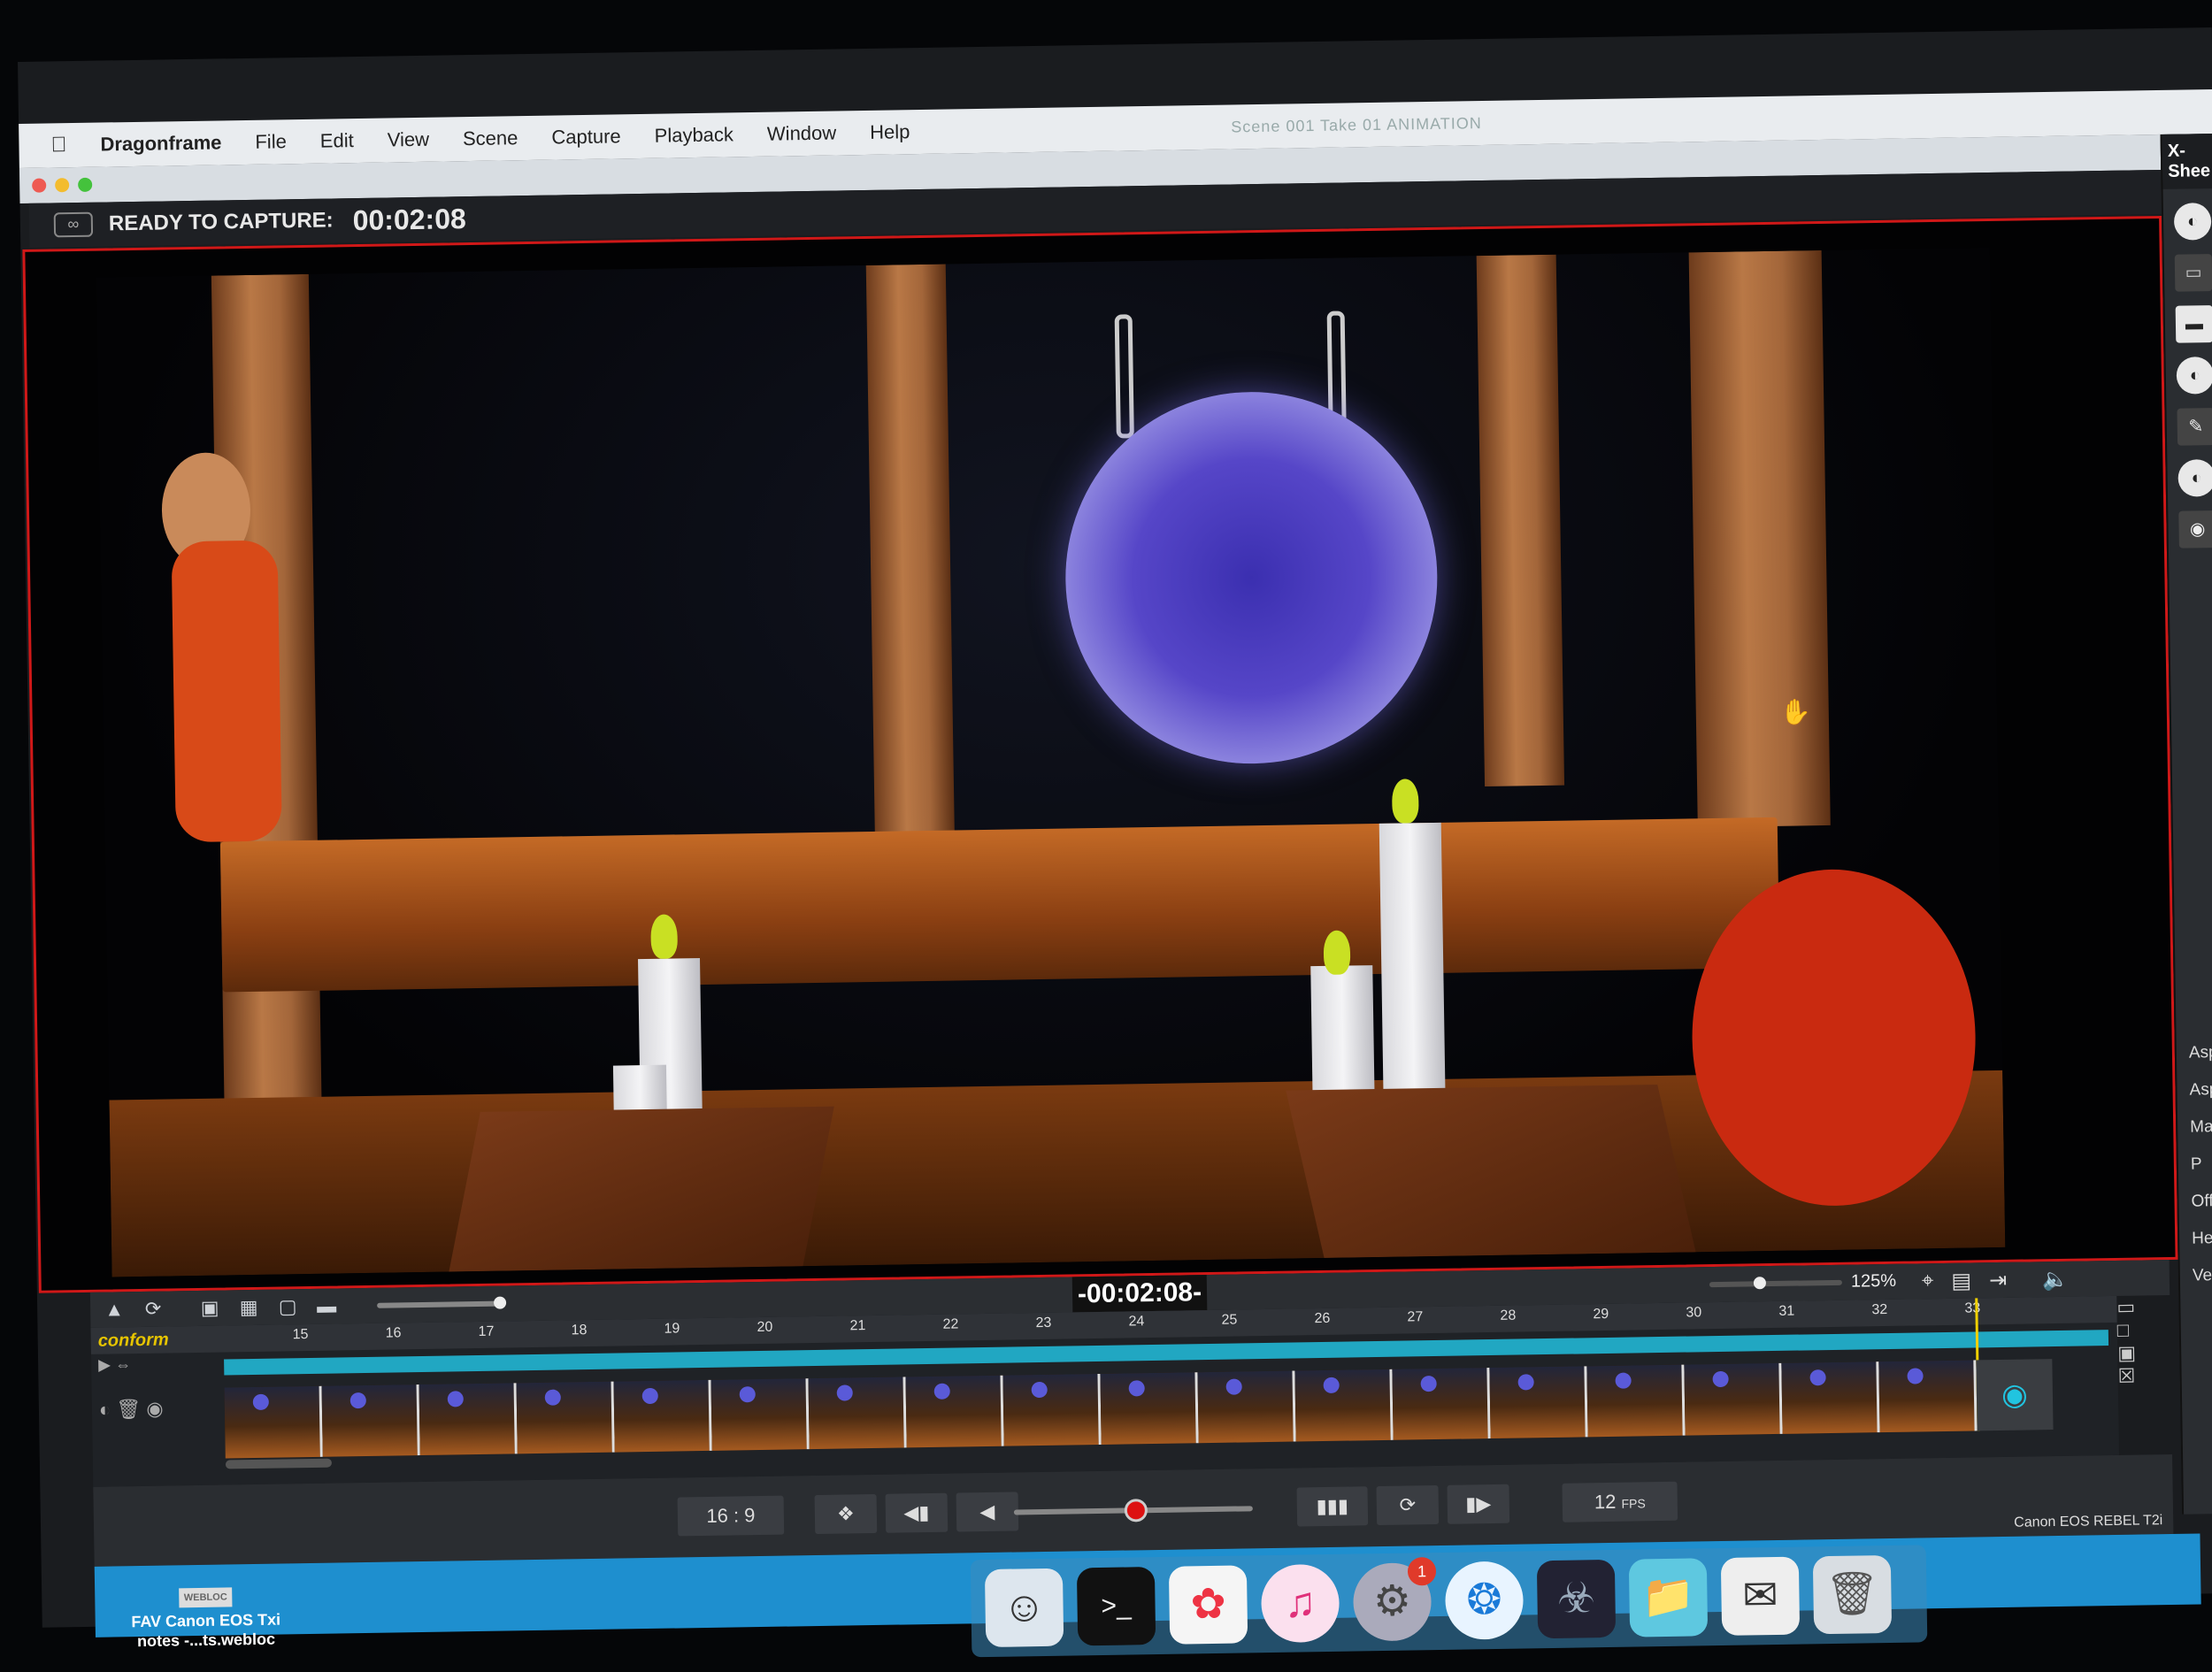  I want to click on menu-view: View, so click(409, 140).